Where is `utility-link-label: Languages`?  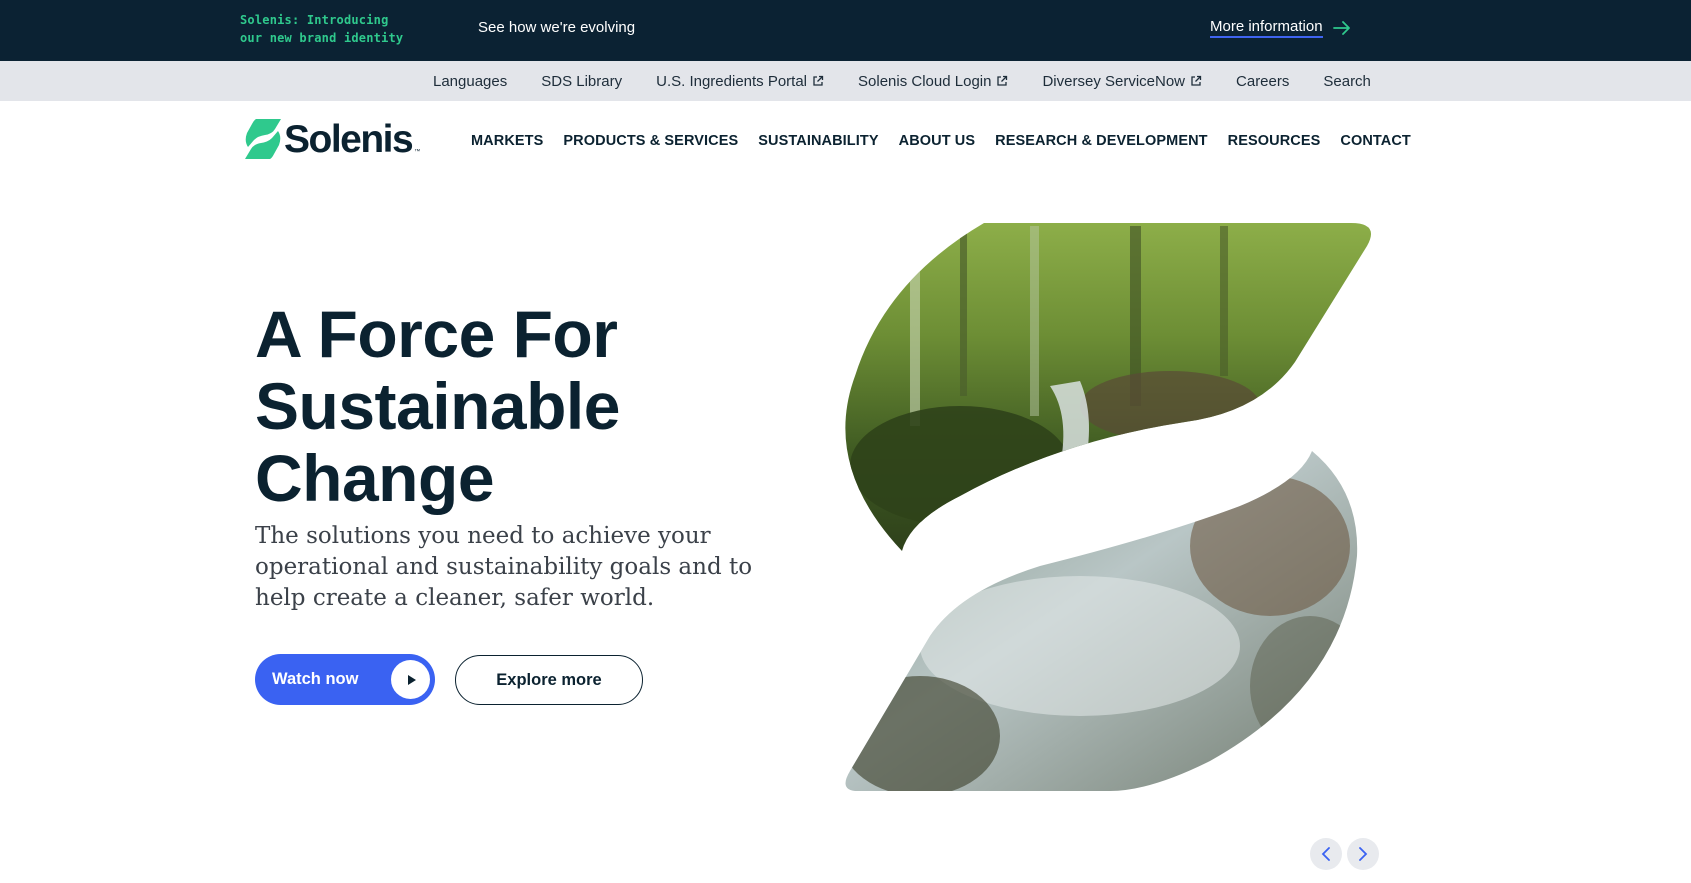
utility-link-label: Languages is located at coordinates (470, 81).